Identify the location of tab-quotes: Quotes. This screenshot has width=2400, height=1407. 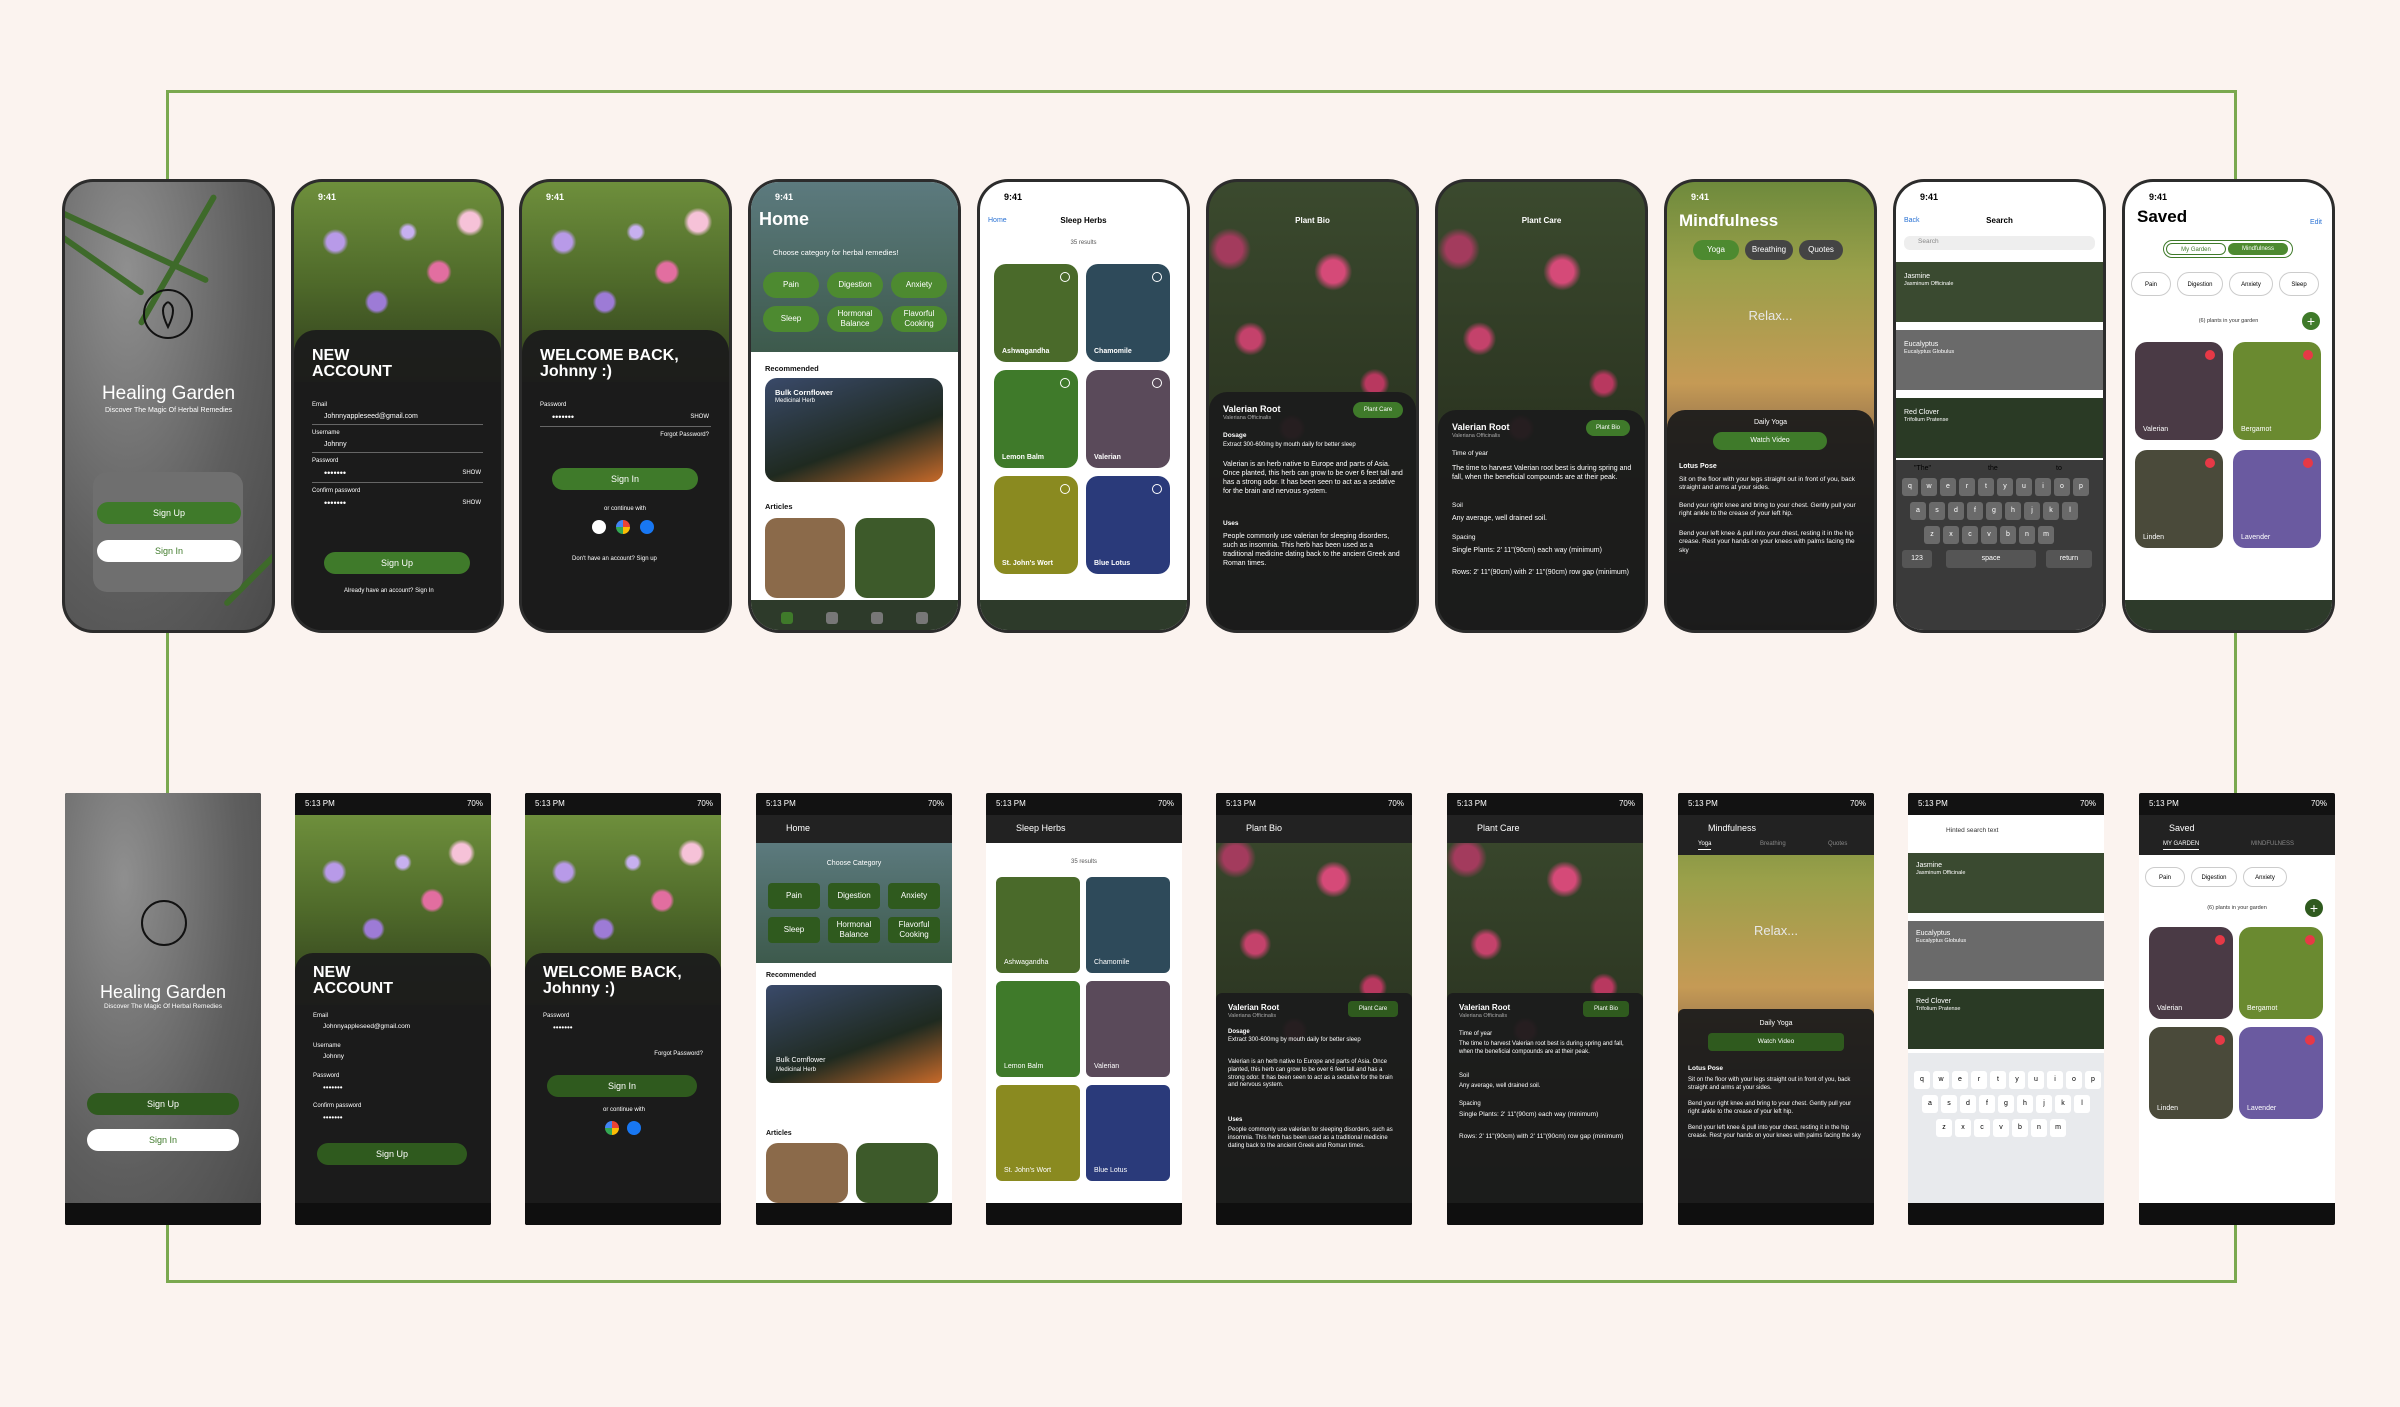
(1837, 845).